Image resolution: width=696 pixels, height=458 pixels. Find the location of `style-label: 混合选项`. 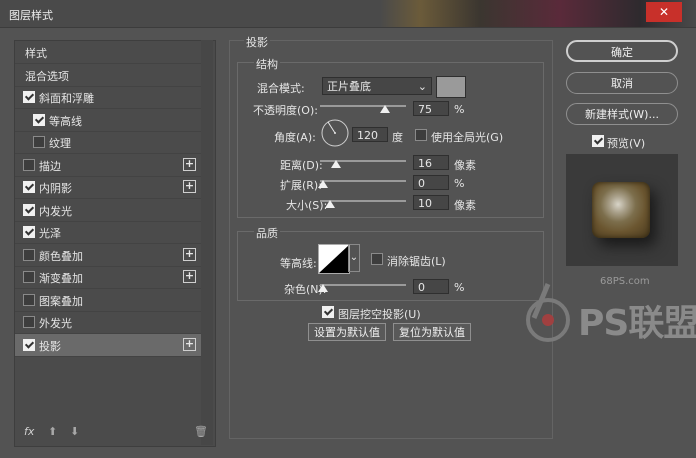

style-label: 混合选项 is located at coordinates (47, 76).